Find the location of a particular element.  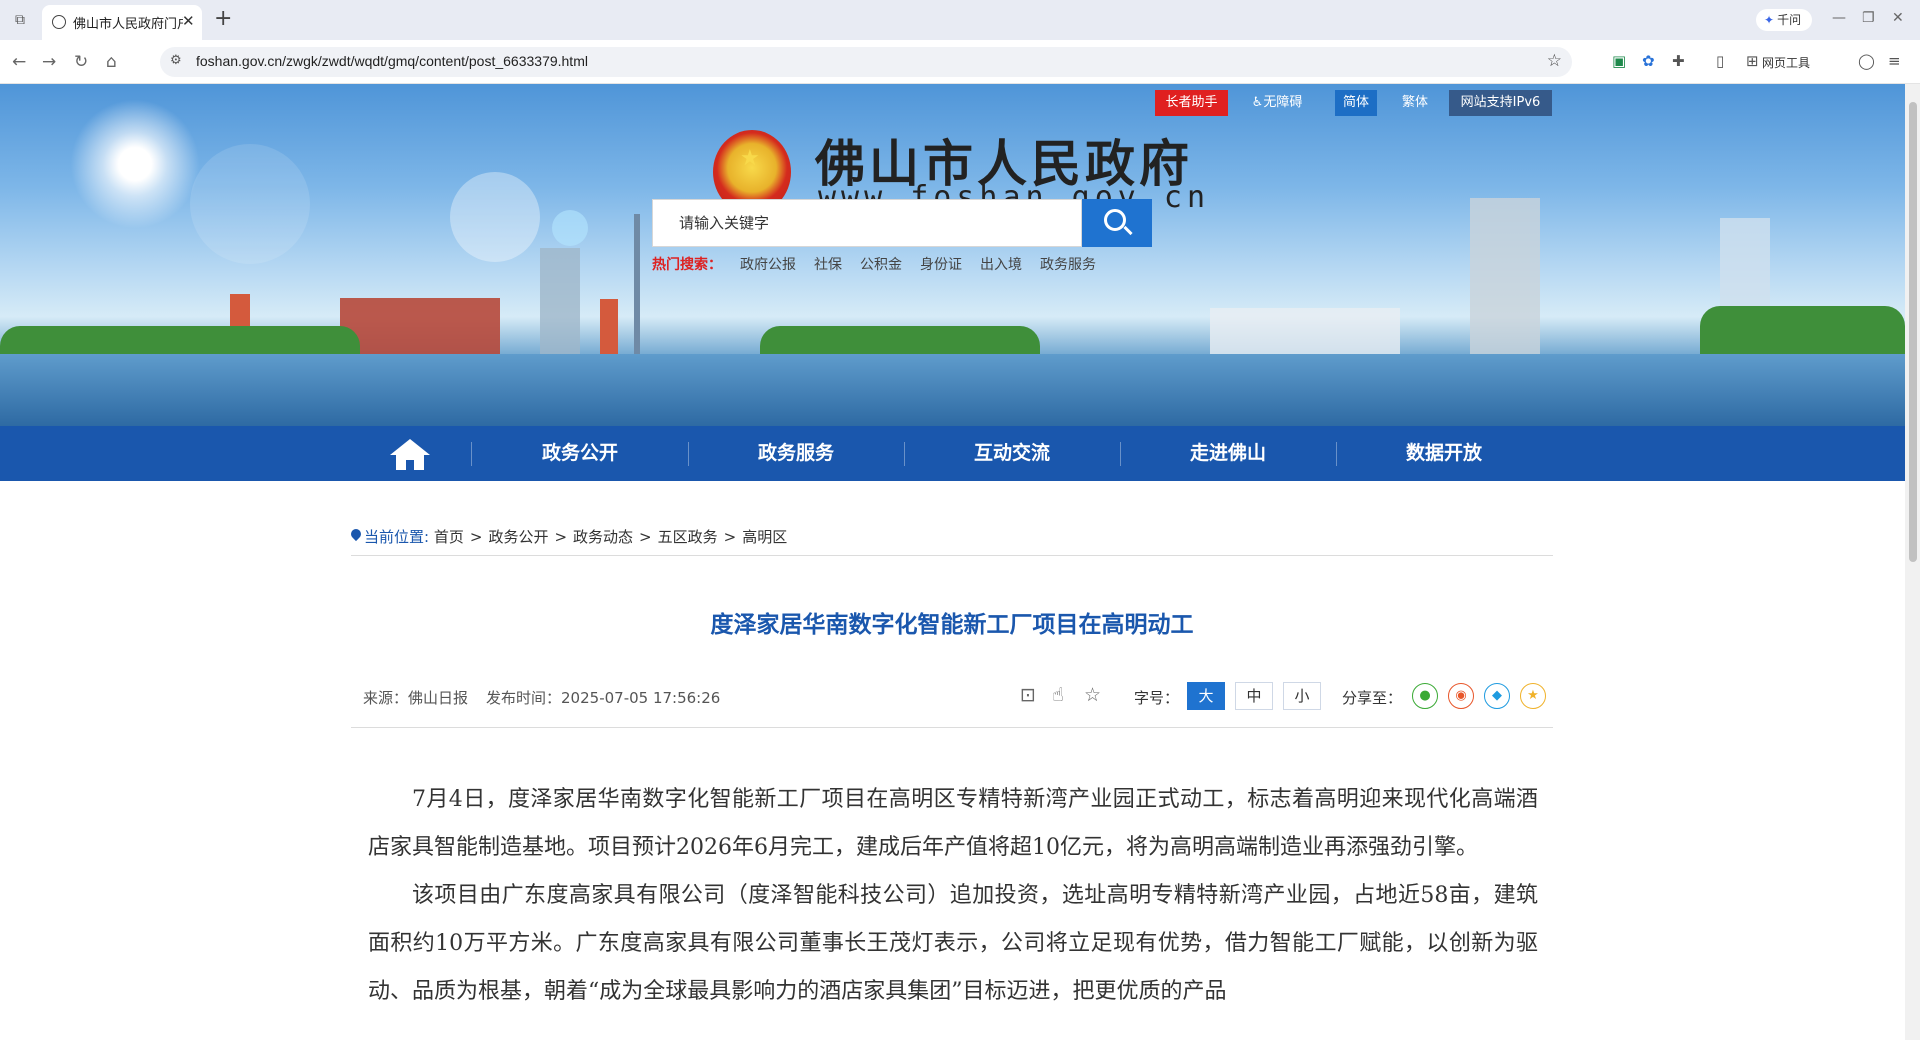

search-button is located at coordinates (1117, 223).